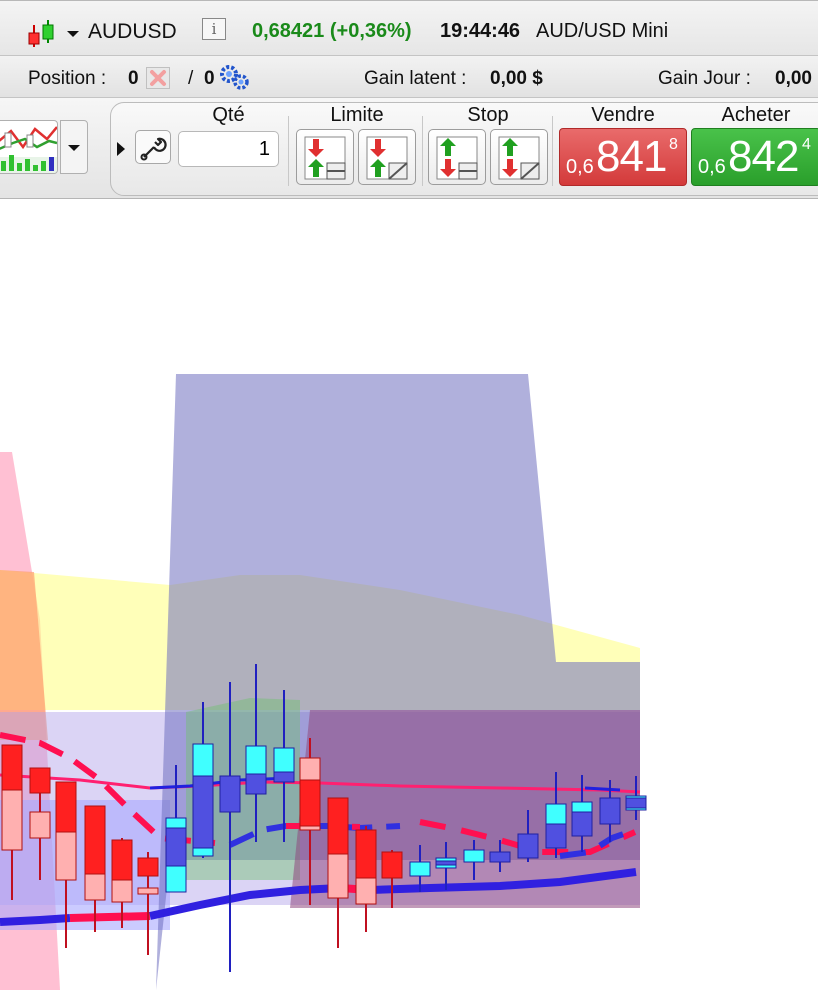 The width and height of the screenshot is (818, 992). What do you see at coordinates (806, 144) in the screenshot?
I see `buy-price-pip: 4` at bounding box center [806, 144].